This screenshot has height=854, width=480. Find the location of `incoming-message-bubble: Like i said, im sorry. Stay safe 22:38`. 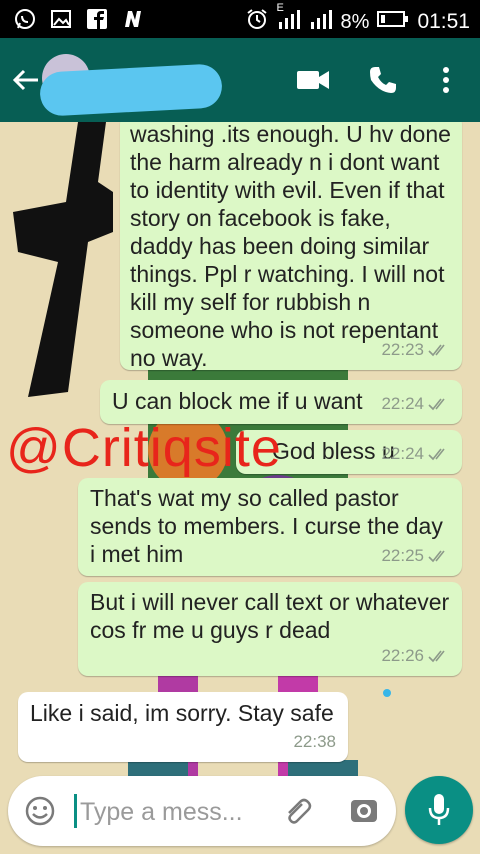

incoming-message-bubble: Like i said, im sorry. Stay safe 22:38 is located at coordinates (183, 727).